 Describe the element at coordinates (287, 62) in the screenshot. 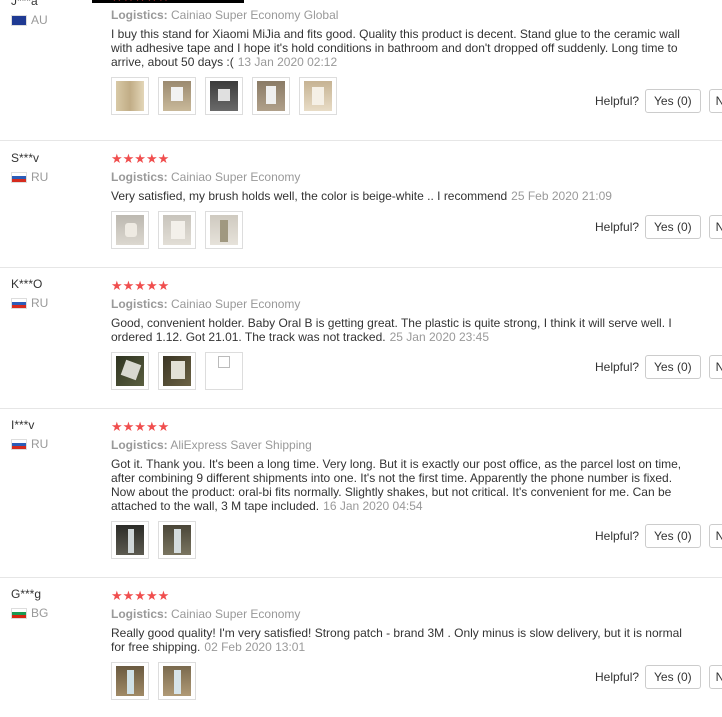

I see `review-date: 13 Jan 2020 02:12` at that location.